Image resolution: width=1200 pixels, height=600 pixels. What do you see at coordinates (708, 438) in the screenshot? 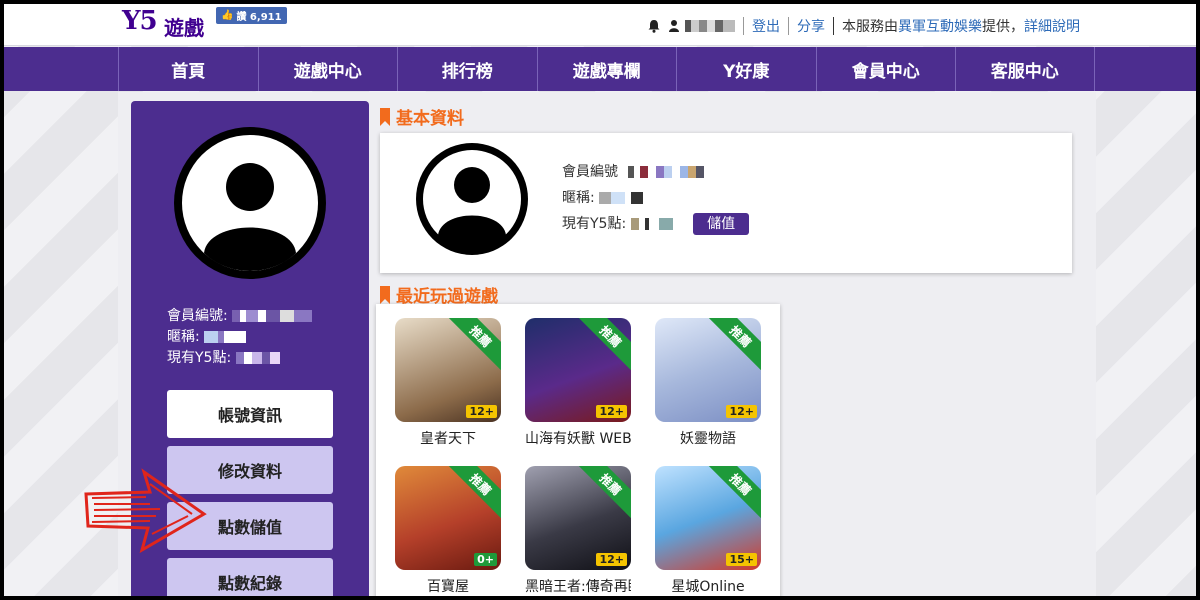
I see `game-name: 妖靈物語` at bounding box center [708, 438].